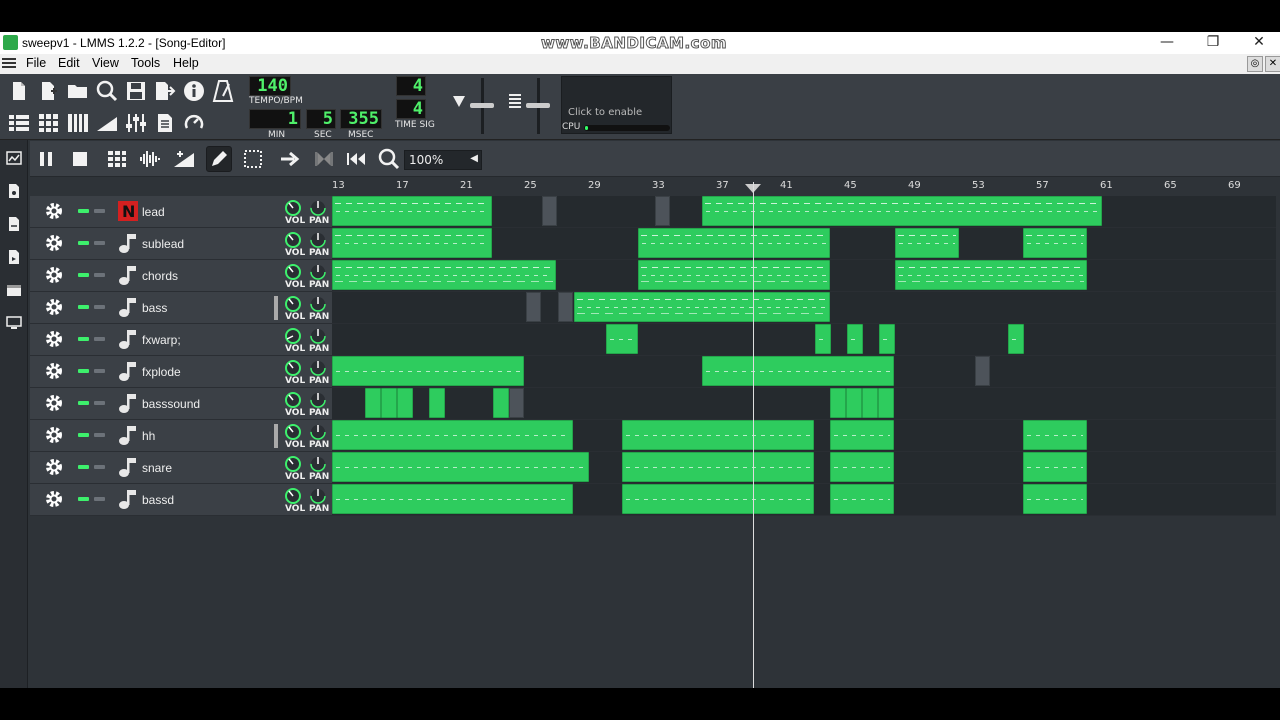 This screenshot has width=1280, height=720. Describe the element at coordinates (19, 123) in the screenshot. I see `song-editor-button` at that location.